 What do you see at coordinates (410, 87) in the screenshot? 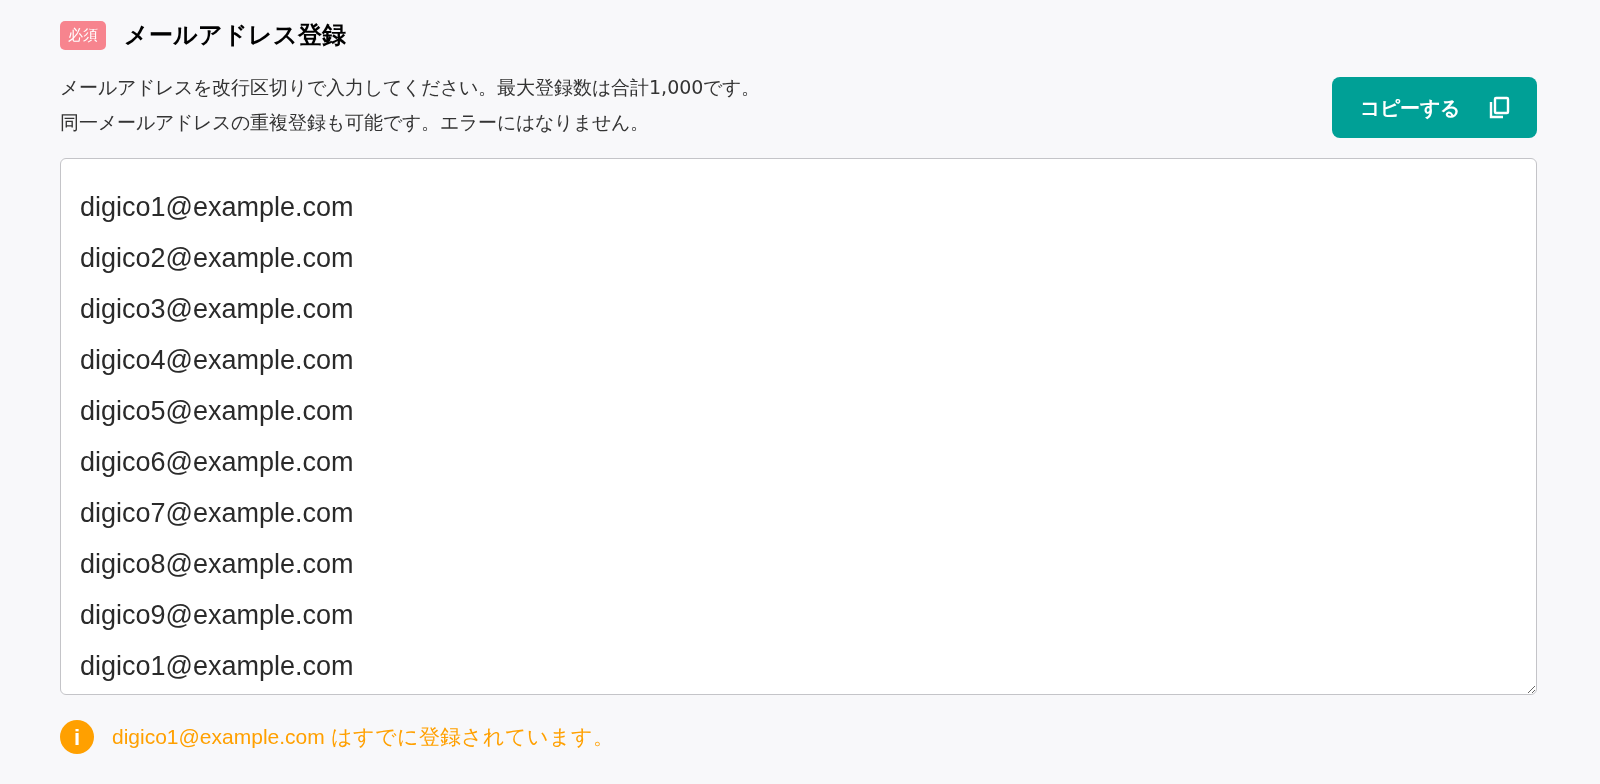
I see `description-text: メールアドレスを改行区切りで入力してください。最大登録数は合計1,000です。` at bounding box center [410, 87].